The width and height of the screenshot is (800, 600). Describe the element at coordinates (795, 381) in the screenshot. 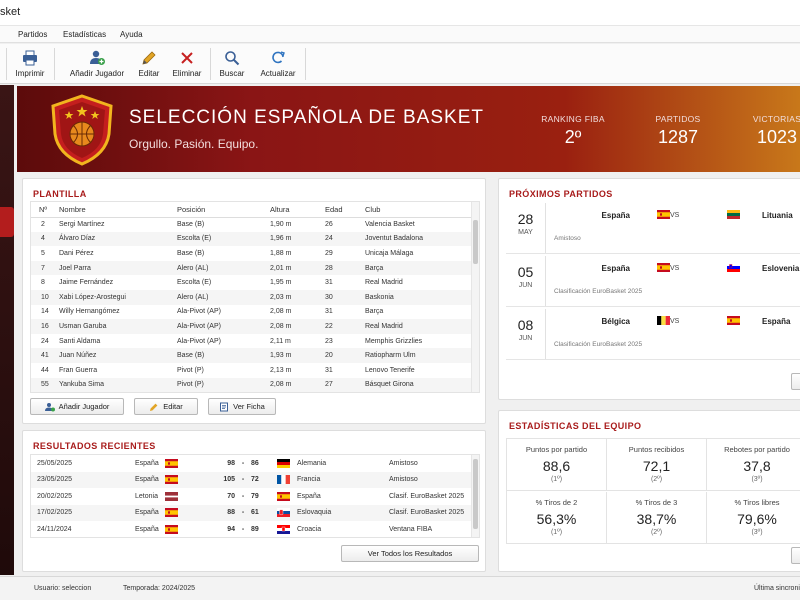

I see `upcoming-more-button` at that location.